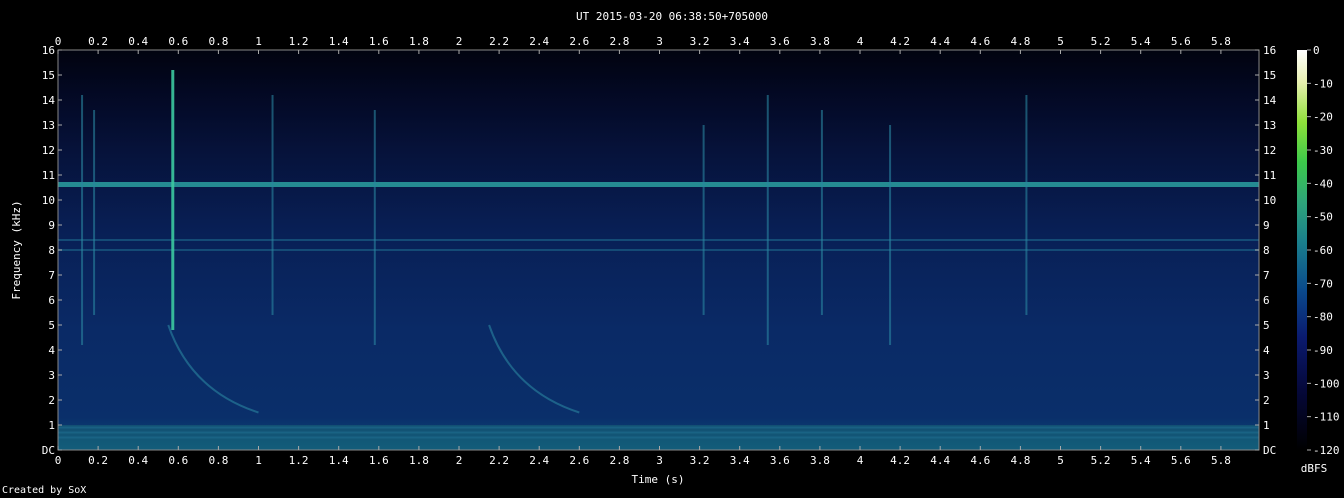 The width and height of the screenshot is (1344, 498). I want to click on y-axis-label: Frequency (kHz), so click(16, 249).